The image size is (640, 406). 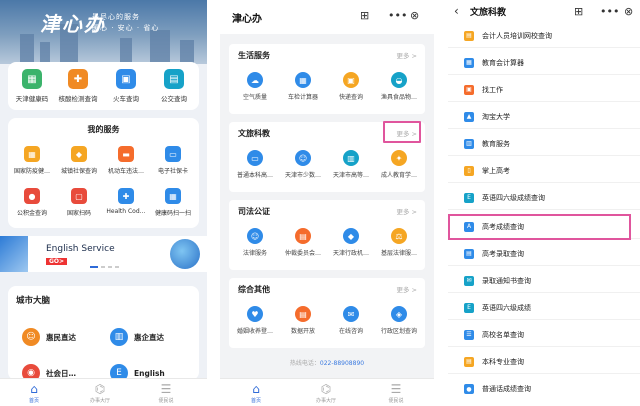 What do you see at coordinates (119, 337) in the screenshot?
I see `building-icon: ▥` at bounding box center [119, 337].